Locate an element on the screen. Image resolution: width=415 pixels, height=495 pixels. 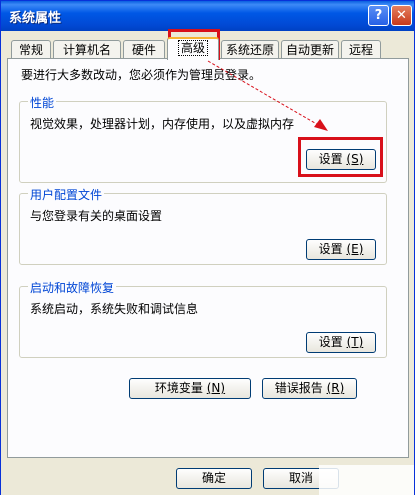
tab-hardware: 硬件 is located at coordinates (144, 50).